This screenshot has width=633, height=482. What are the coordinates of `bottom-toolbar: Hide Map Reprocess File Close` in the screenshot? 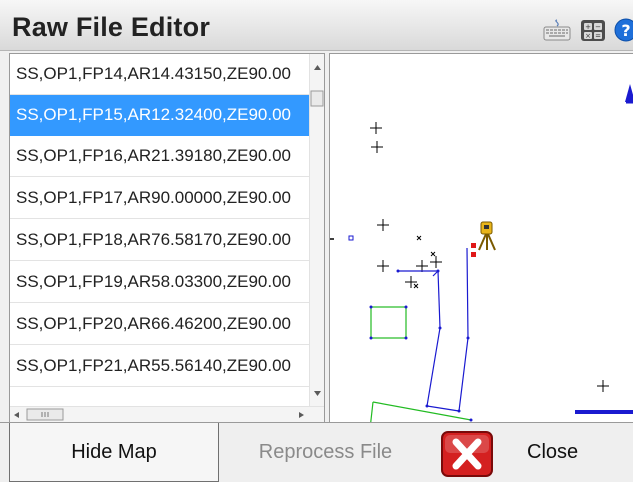 It's located at (316, 452).